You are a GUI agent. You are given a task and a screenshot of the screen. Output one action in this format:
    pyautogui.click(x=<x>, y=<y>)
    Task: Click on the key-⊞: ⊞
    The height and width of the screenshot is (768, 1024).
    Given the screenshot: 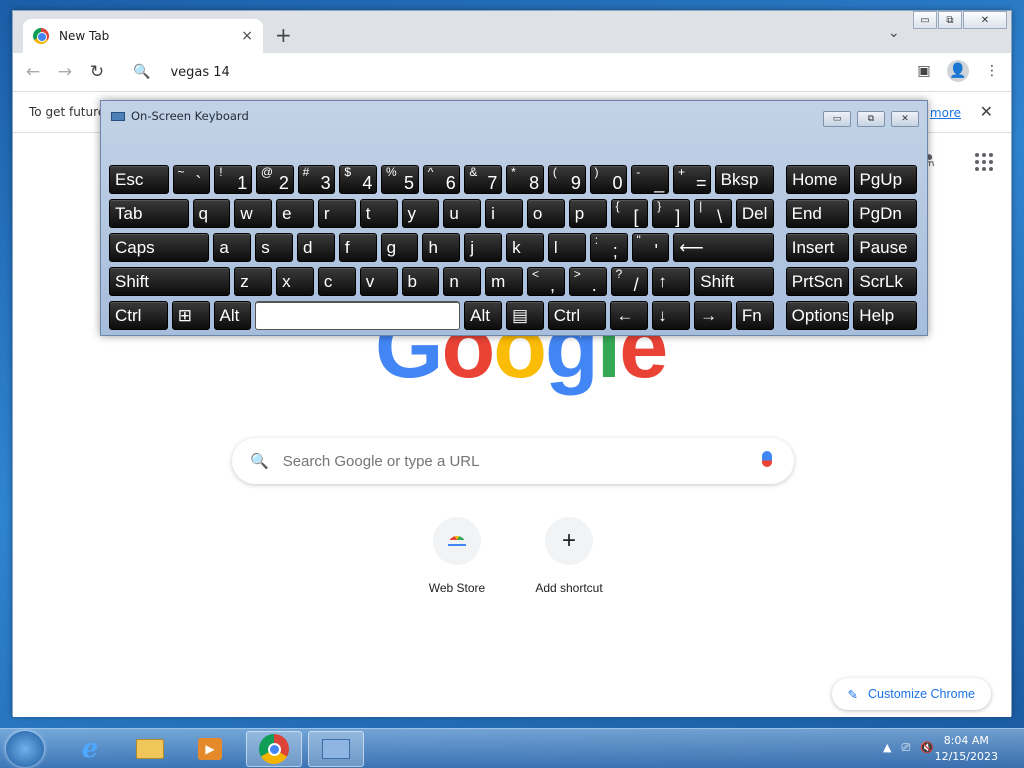 What is the action you would take?
    pyautogui.click(x=190, y=315)
    